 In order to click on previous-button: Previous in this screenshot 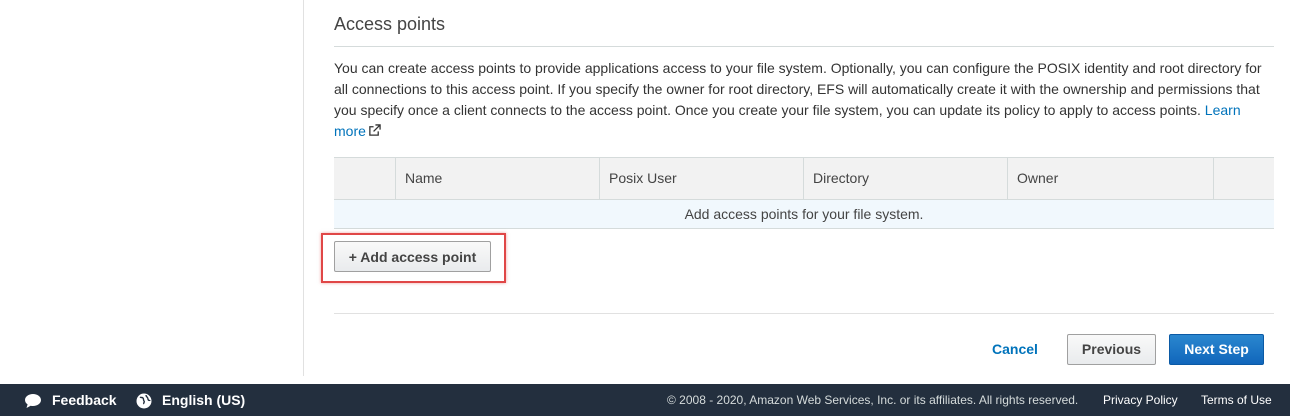, I will do `click(1111, 349)`.